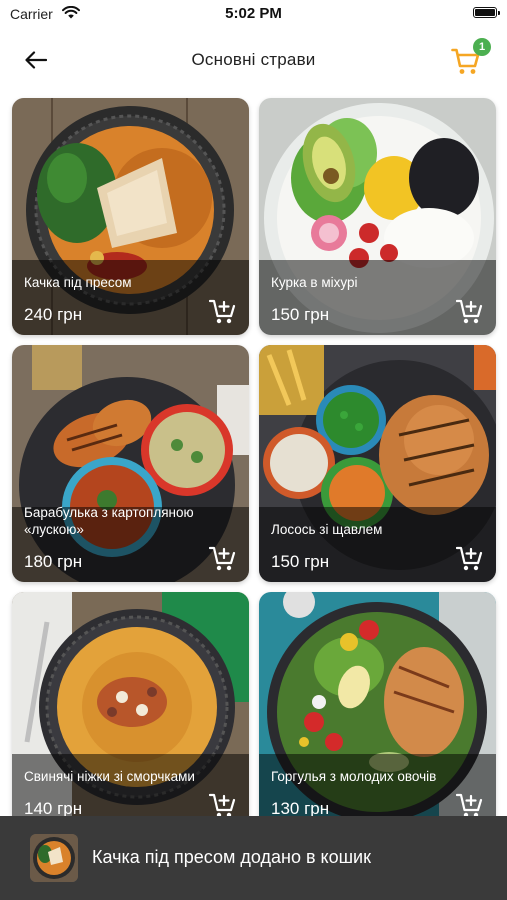 The height and width of the screenshot is (900, 507). I want to click on product-card: Горгулья з молодих овочів 130 грн, so click(377, 710).